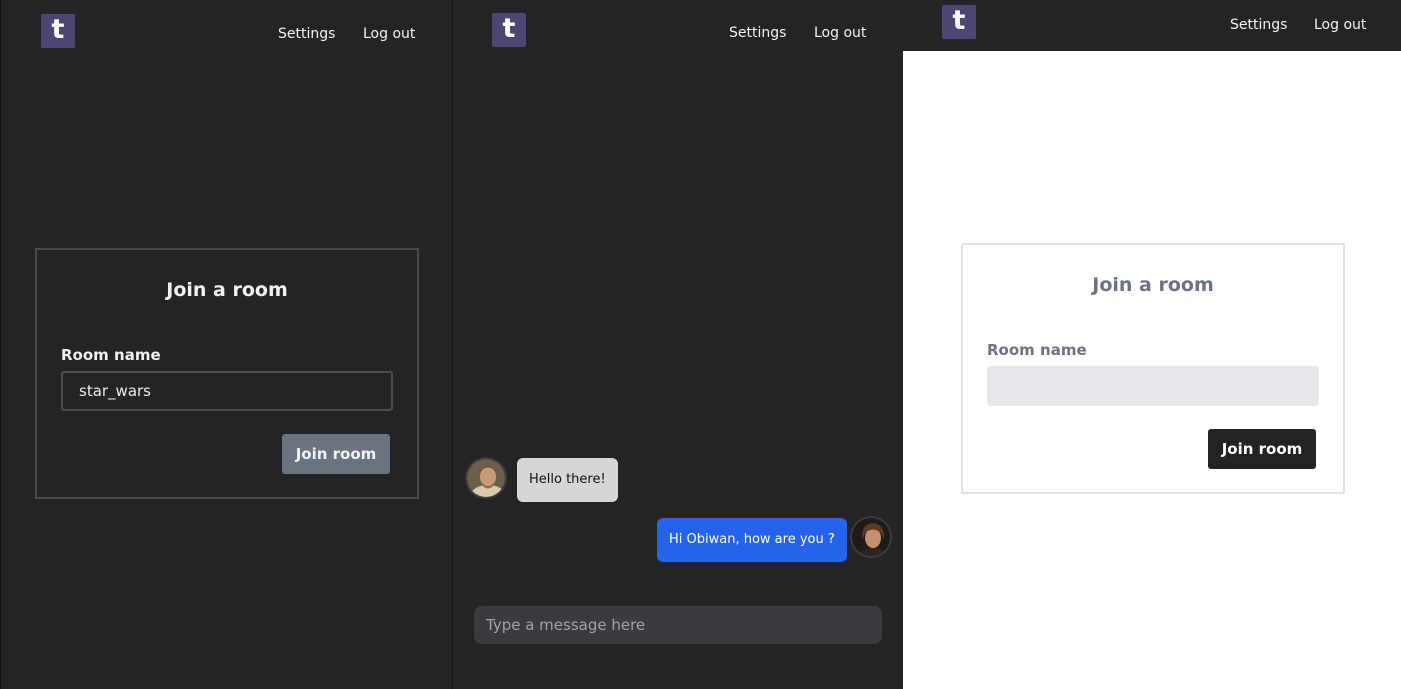 This screenshot has height=689, width=1401. Describe the element at coordinates (678, 625) in the screenshot. I see `message-input` at that location.